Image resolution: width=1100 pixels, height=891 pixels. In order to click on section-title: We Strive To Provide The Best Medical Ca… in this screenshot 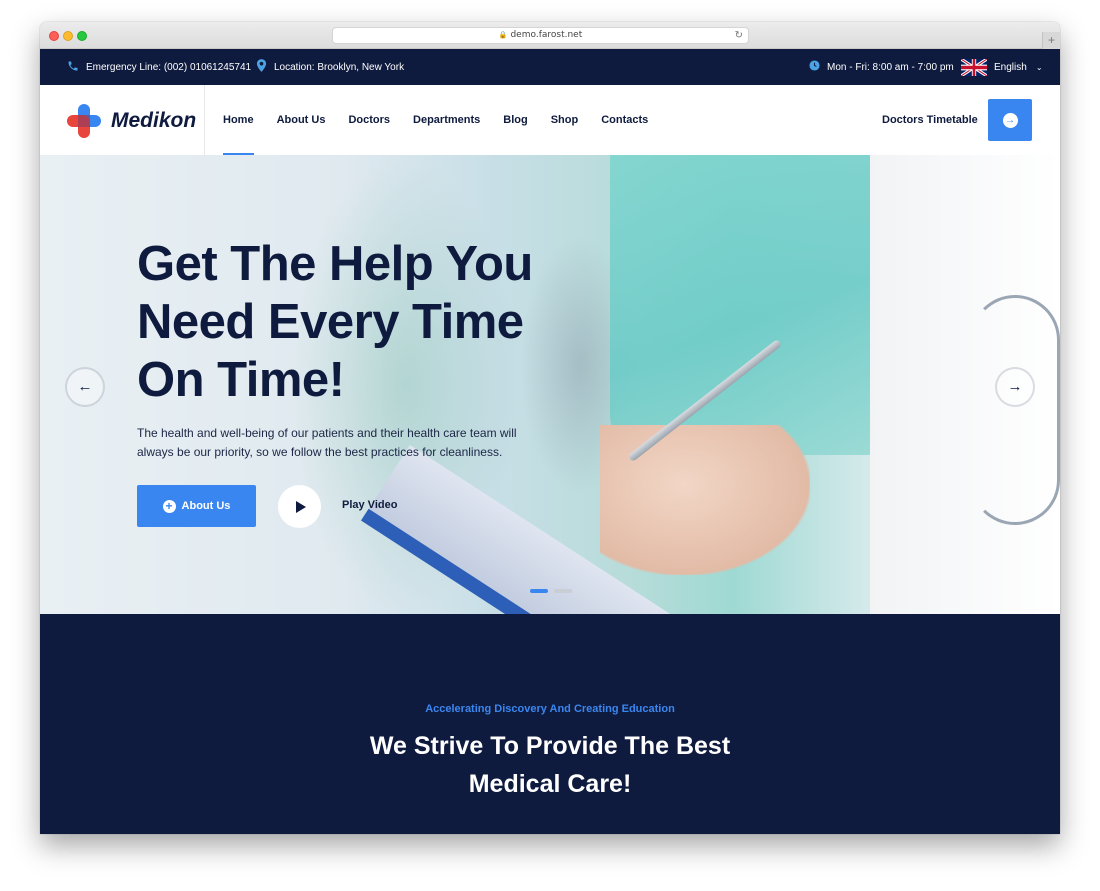, I will do `click(550, 765)`.